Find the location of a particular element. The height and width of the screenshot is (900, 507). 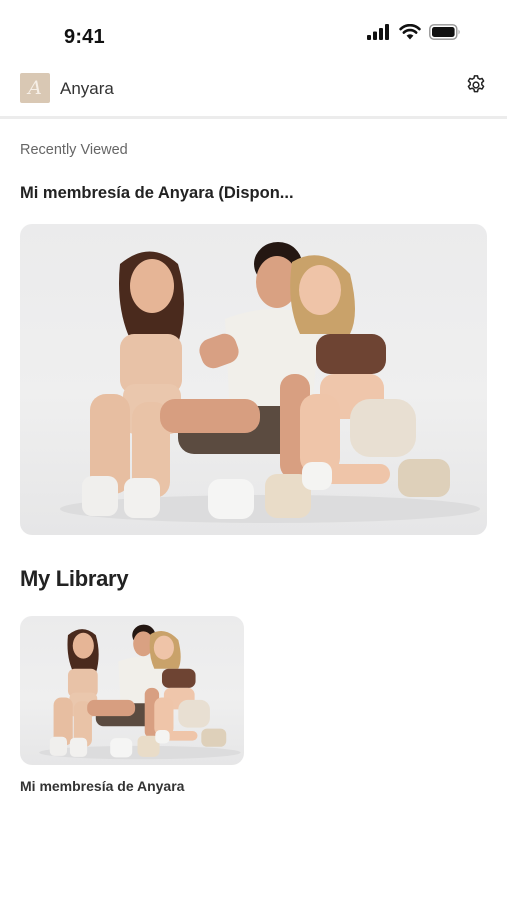

status-icons is located at coordinates (414, 32).